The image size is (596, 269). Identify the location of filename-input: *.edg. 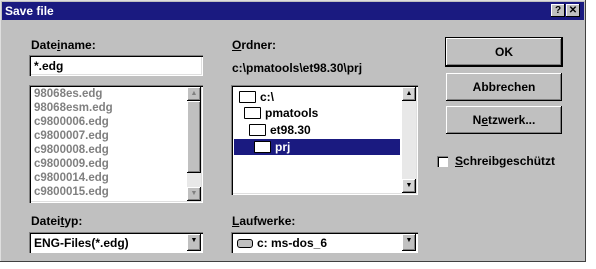
(116, 65).